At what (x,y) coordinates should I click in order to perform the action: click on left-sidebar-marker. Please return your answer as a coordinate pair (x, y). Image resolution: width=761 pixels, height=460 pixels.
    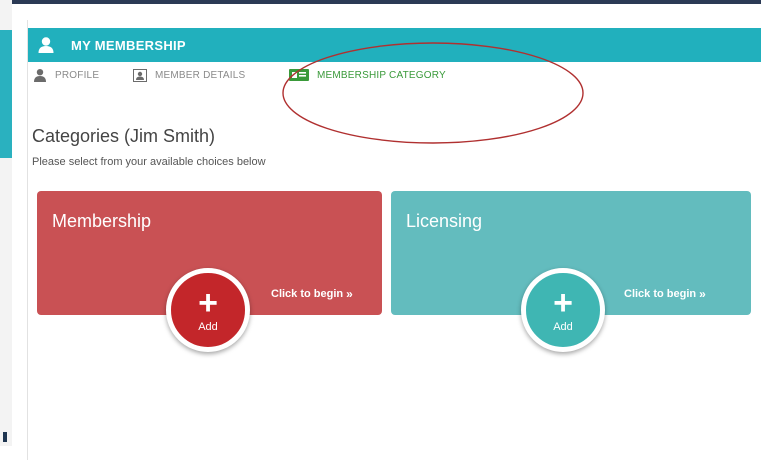
    Looking at the image, I should click on (5, 437).